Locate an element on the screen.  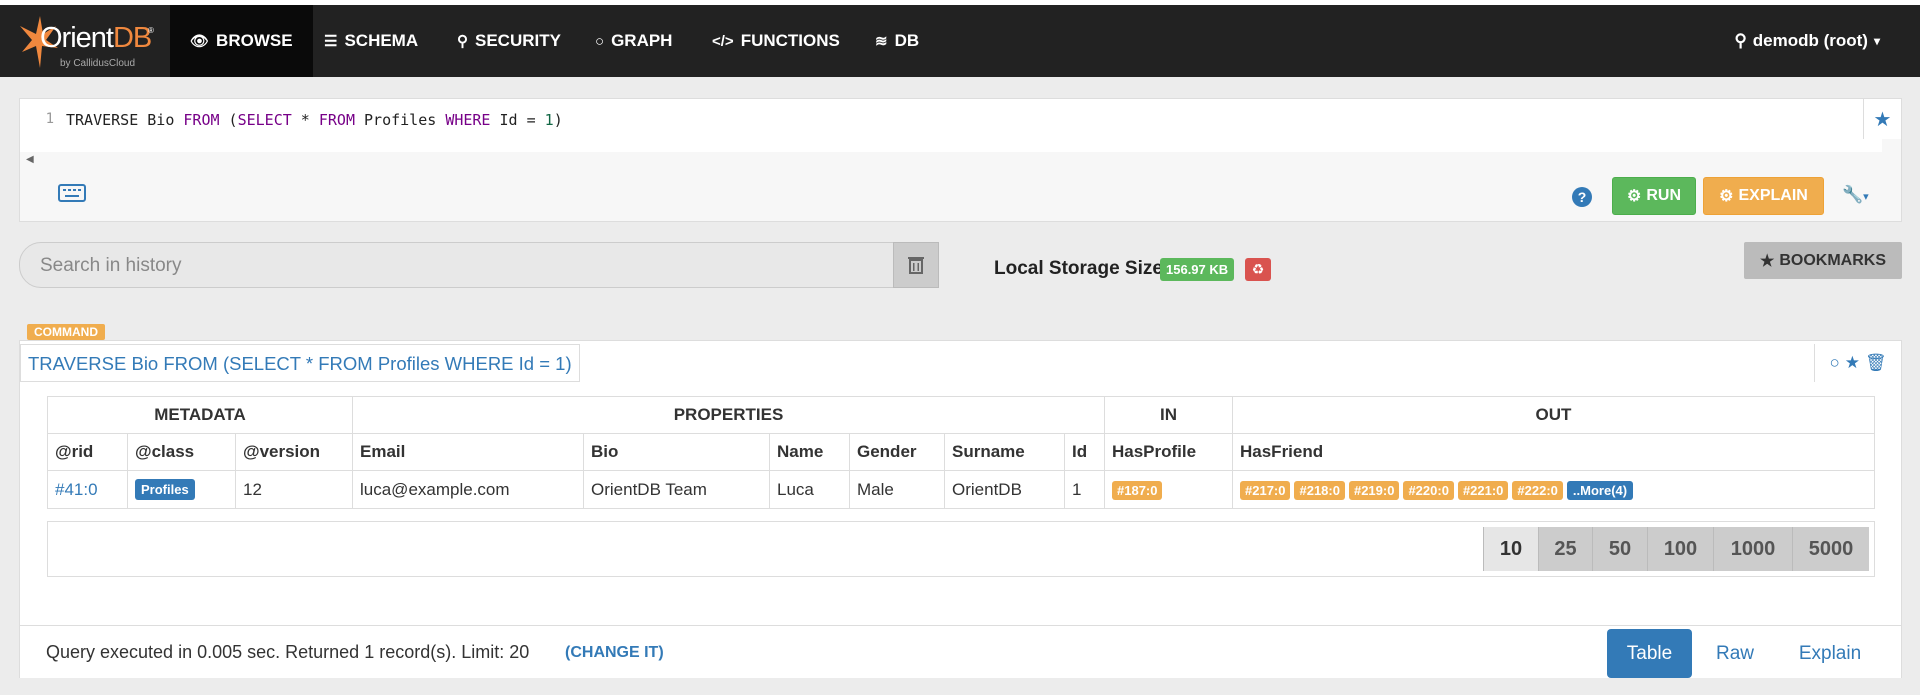
nav-security: ⚲ SECURITY is located at coordinates (509, 41).